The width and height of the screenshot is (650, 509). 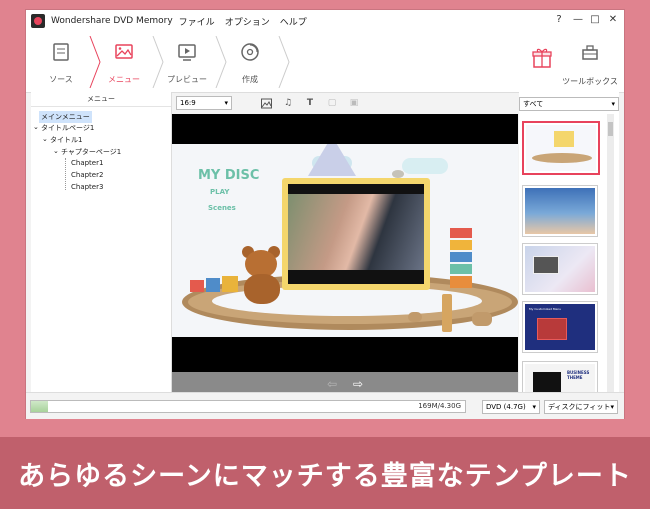 What do you see at coordinates (248, 406) in the screenshot?
I see `disc-usage-bar: 169M/4.30G` at bounding box center [248, 406].